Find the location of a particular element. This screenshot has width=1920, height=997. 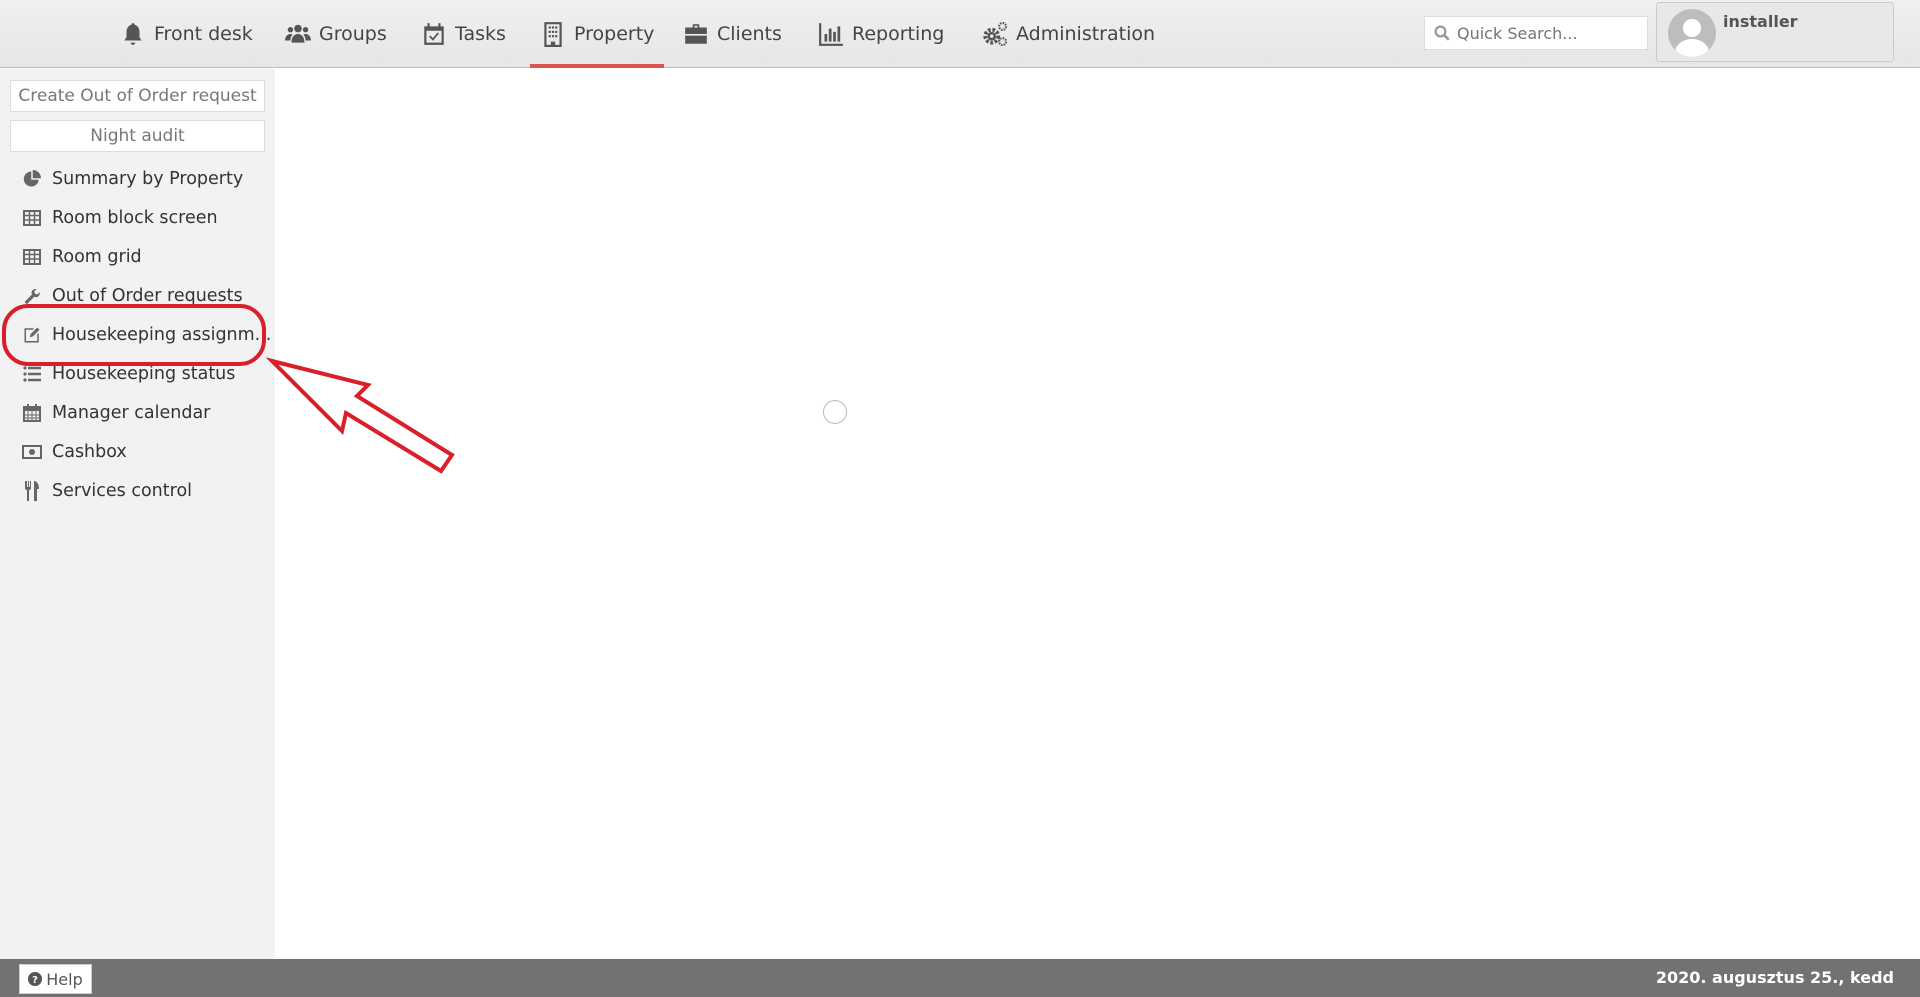

help-button: ? Help is located at coordinates (55, 979).